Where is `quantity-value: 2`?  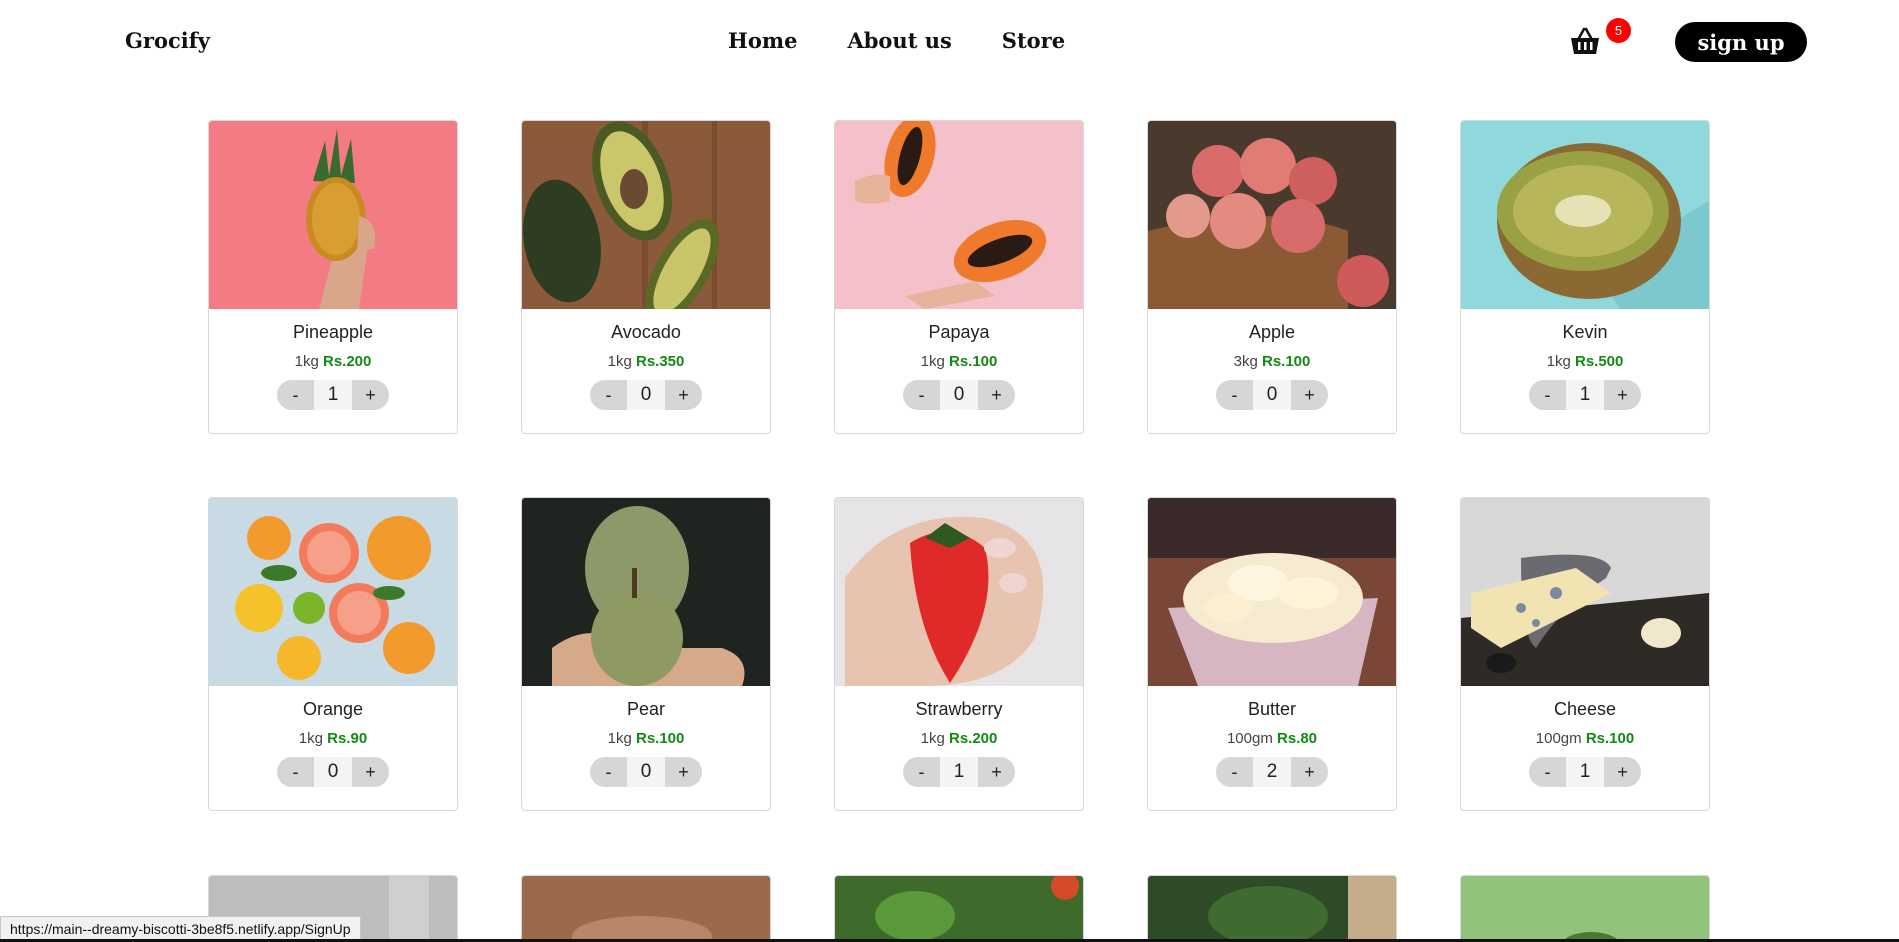 quantity-value: 2 is located at coordinates (1272, 772).